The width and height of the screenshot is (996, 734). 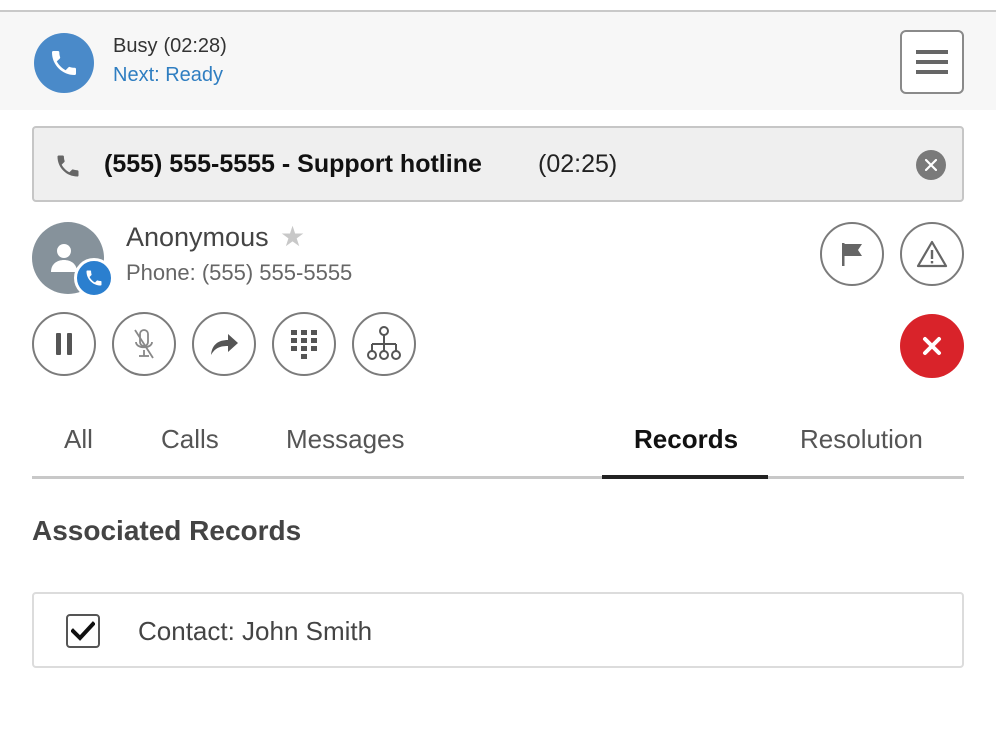 What do you see at coordinates (498, 61) in the screenshot?
I see `agent-status-bar: Busy (02:28) Next: Ready` at bounding box center [498, 61].